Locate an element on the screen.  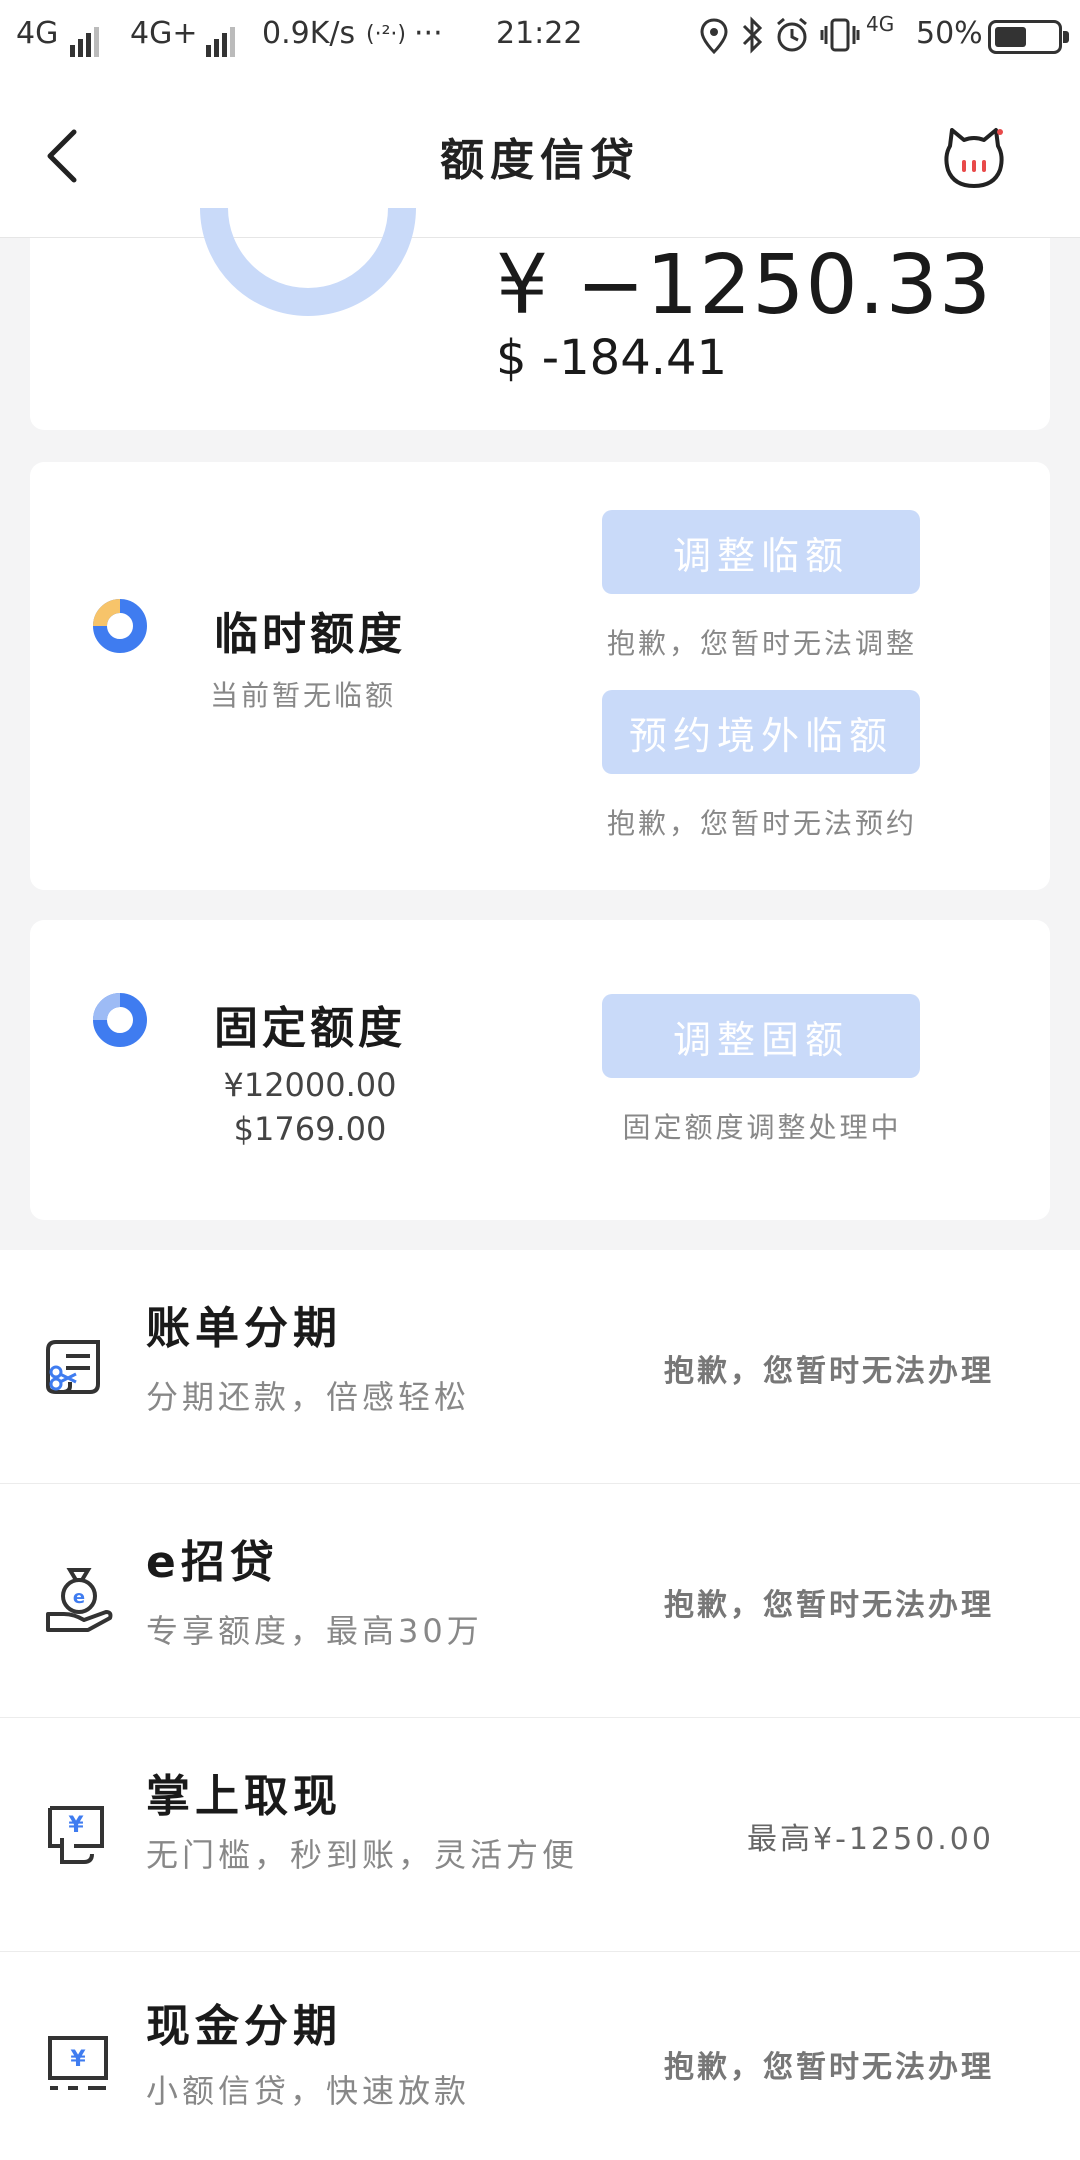
signal-icon is located at coordinates (86, 39).